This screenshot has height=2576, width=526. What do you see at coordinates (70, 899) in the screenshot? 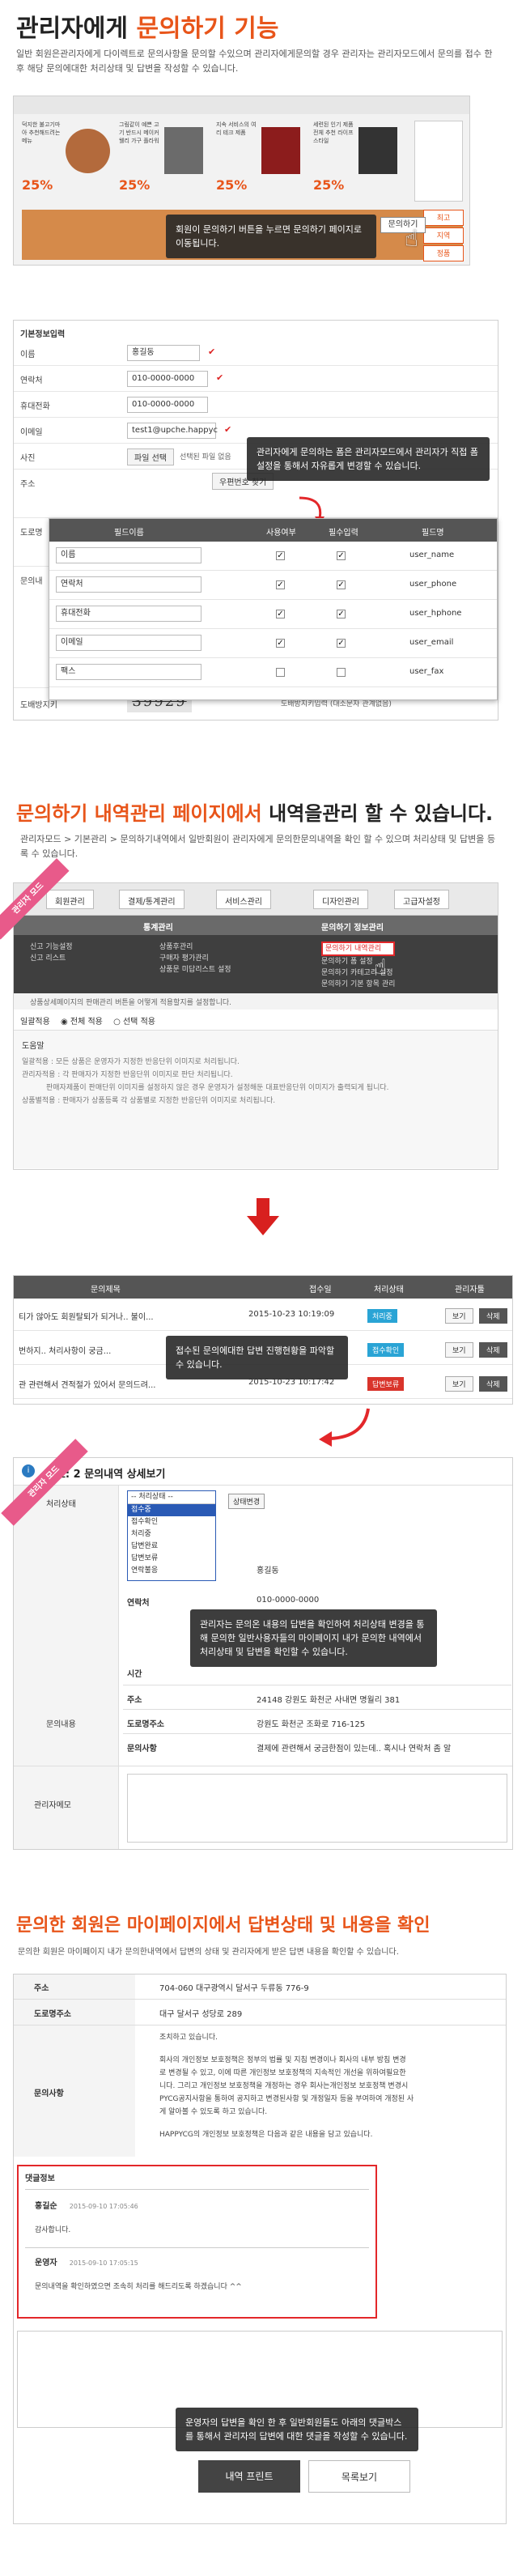
I see `tab-member: 회원관리` at bounding box center [70, 899].